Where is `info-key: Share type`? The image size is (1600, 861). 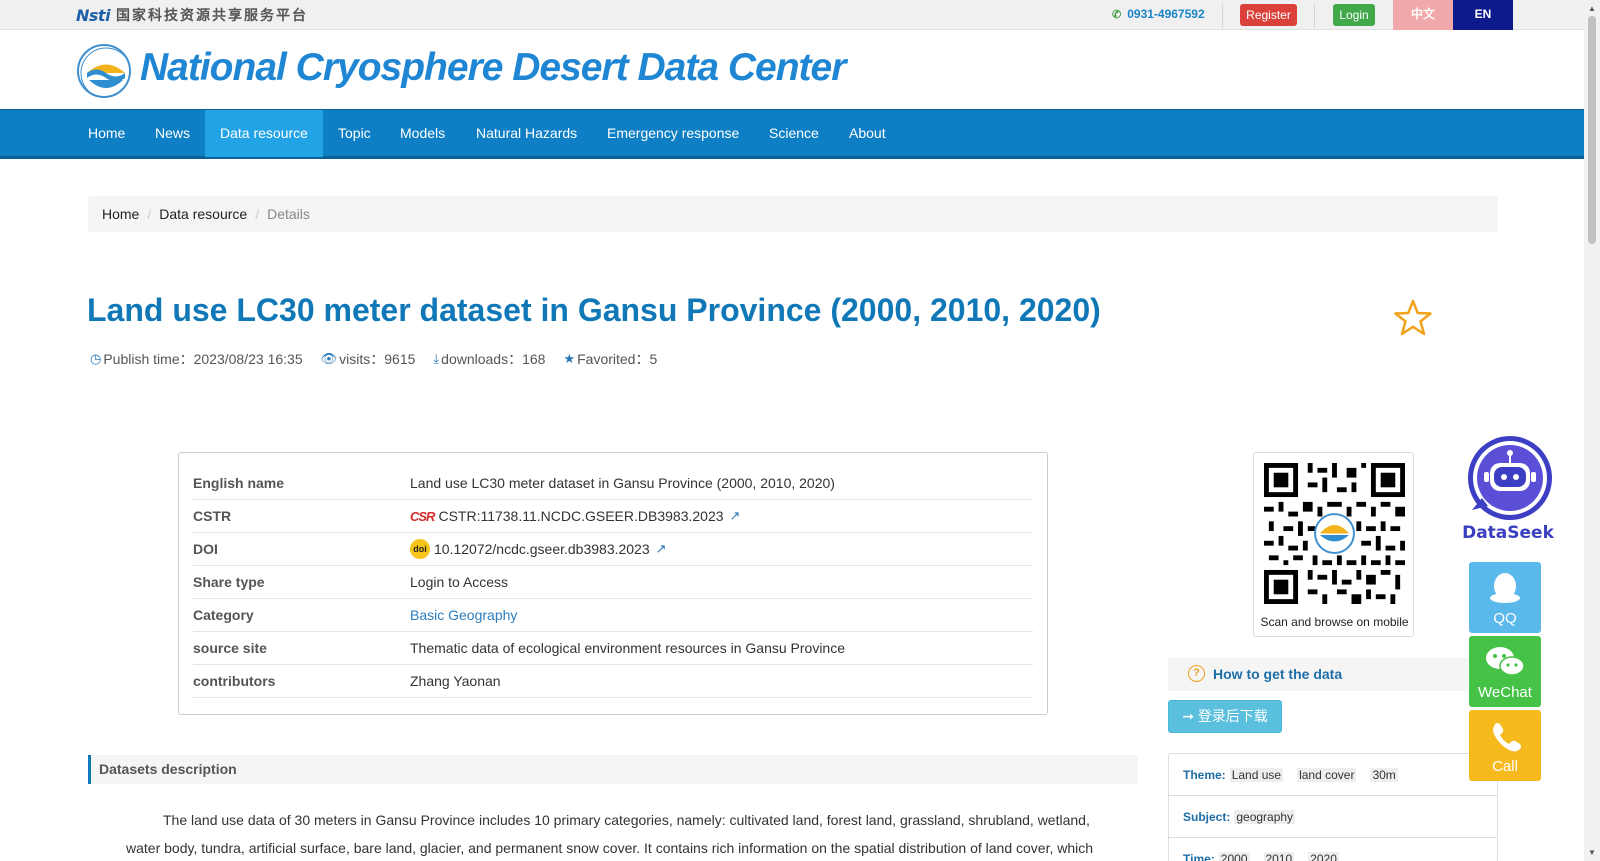 info-key: Share type is located at coordinates (229, 582).